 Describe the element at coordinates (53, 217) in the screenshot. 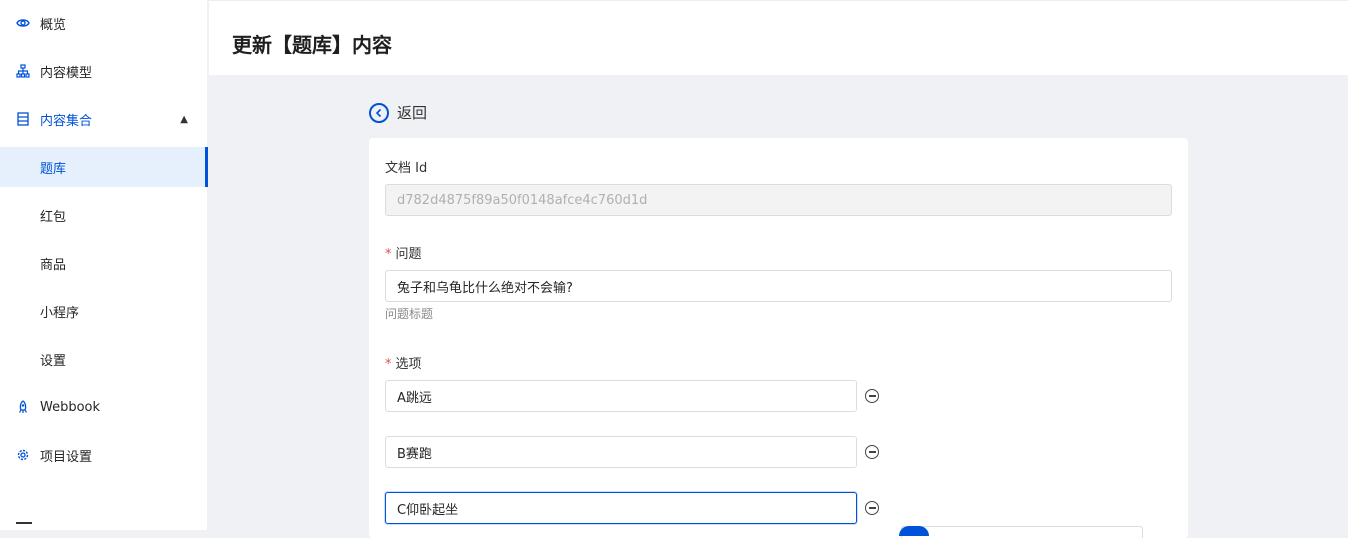

I see `sidebar-item-label: 红包` at that location.